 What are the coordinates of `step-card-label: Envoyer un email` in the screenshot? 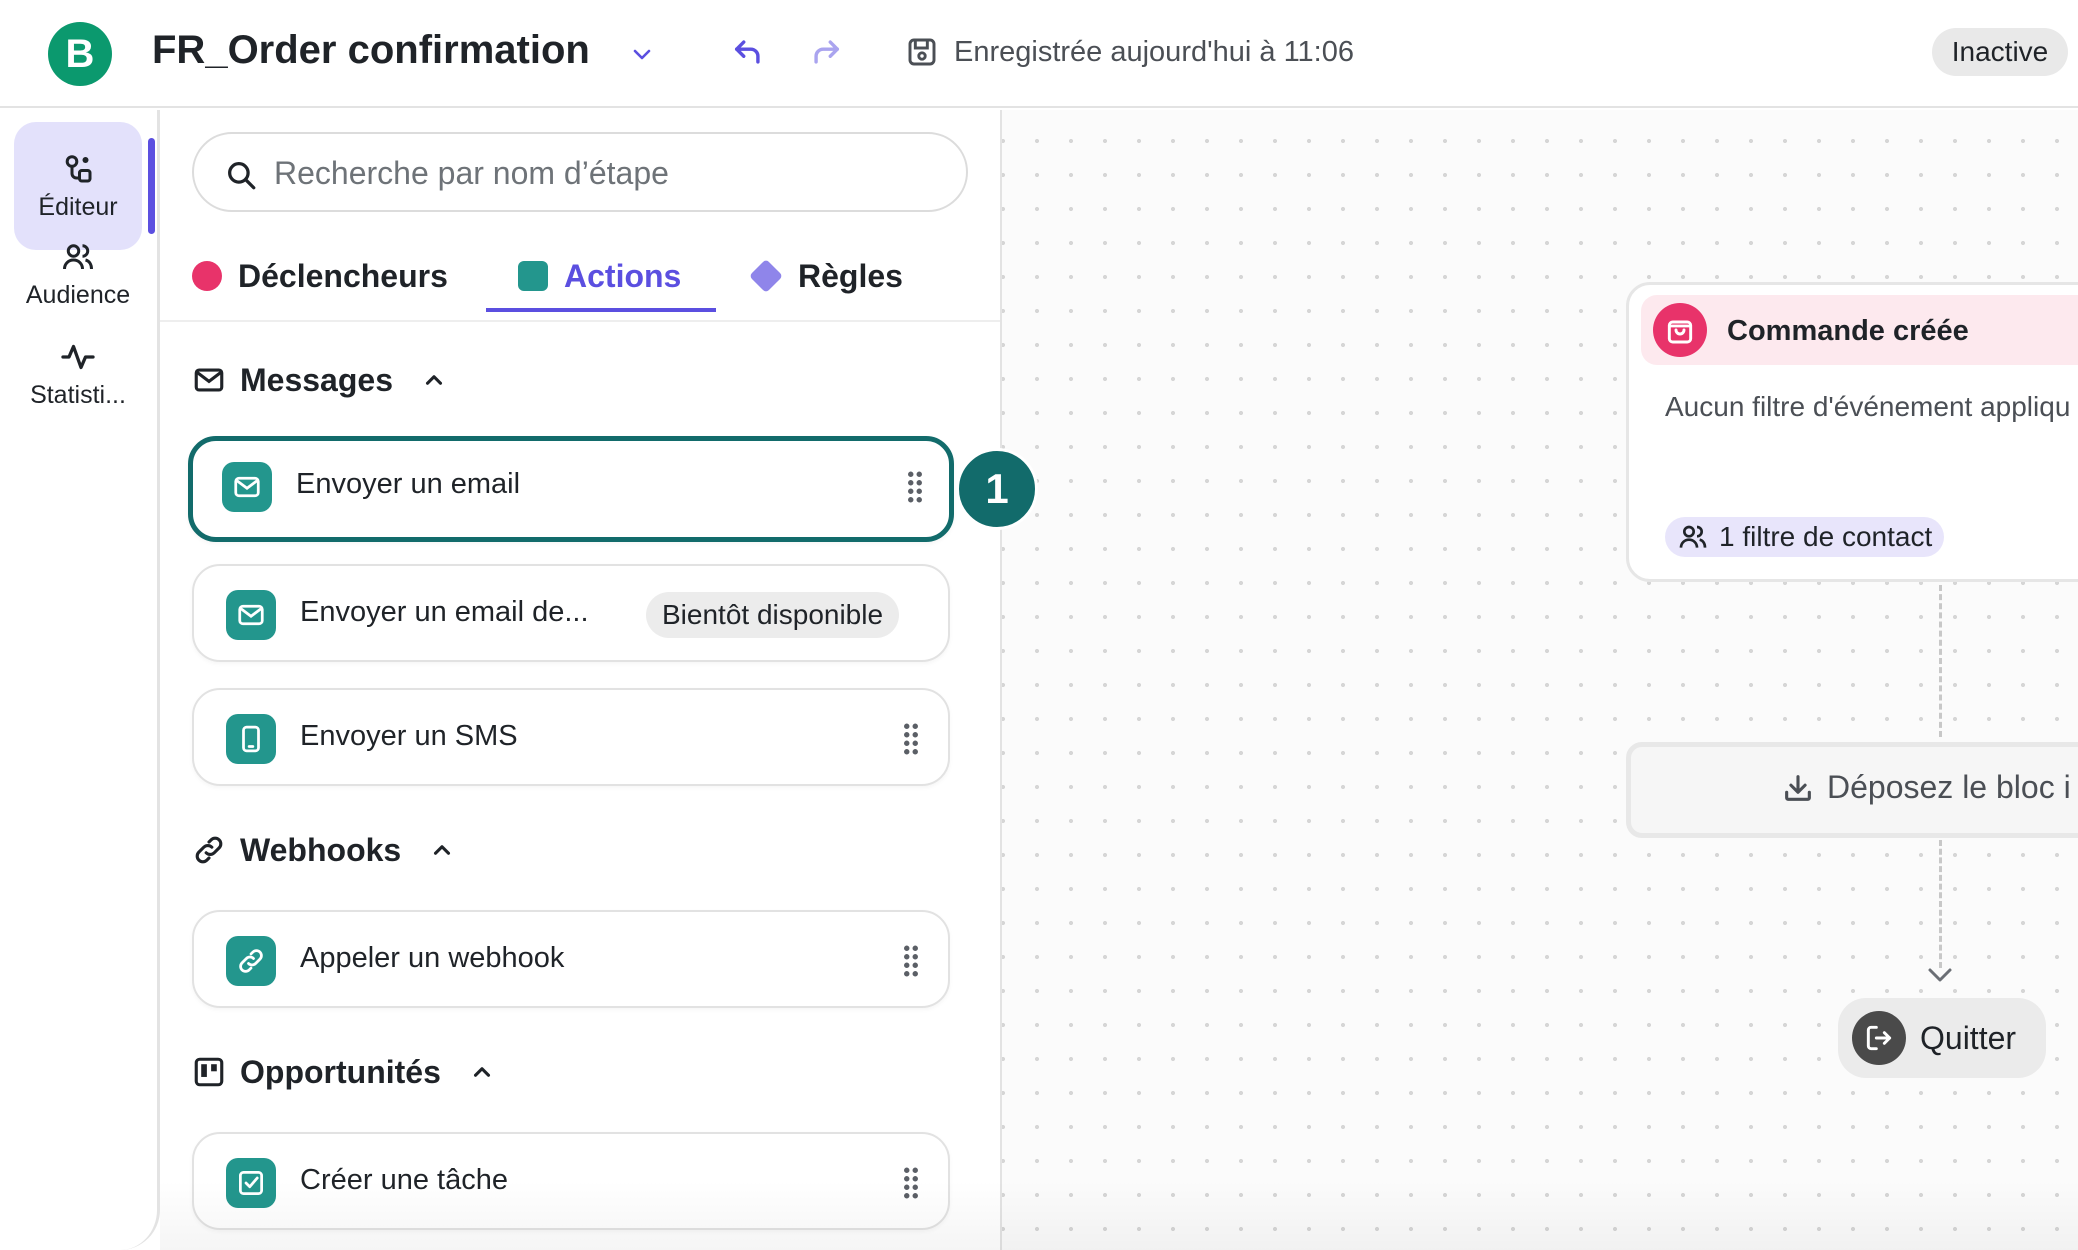 It's located at (408, 484).